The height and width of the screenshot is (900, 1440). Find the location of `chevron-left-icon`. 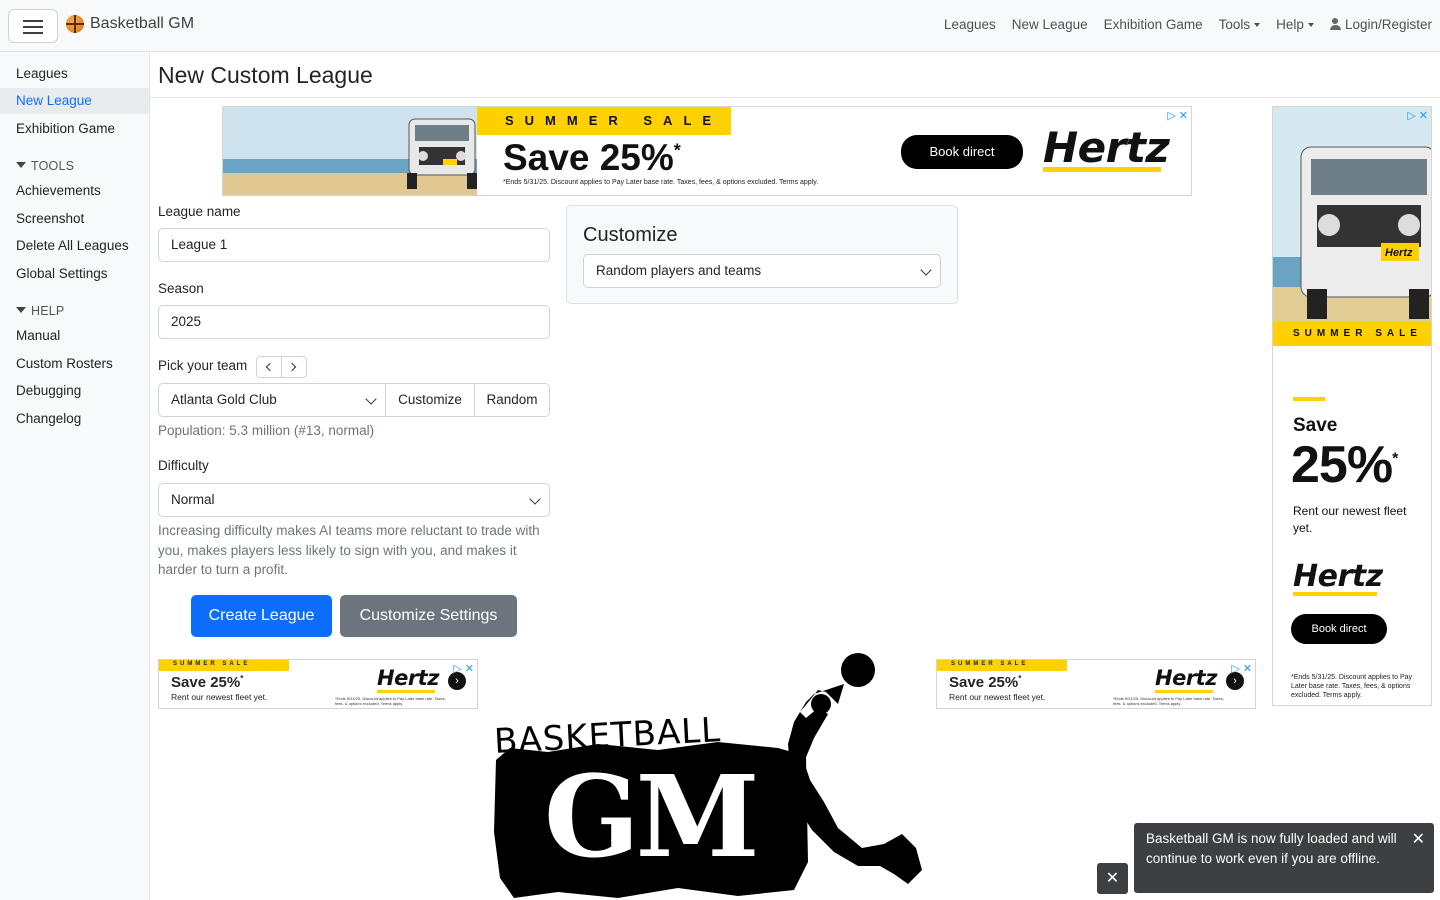

chevron-left-icon is located at coordinates (270, 367).